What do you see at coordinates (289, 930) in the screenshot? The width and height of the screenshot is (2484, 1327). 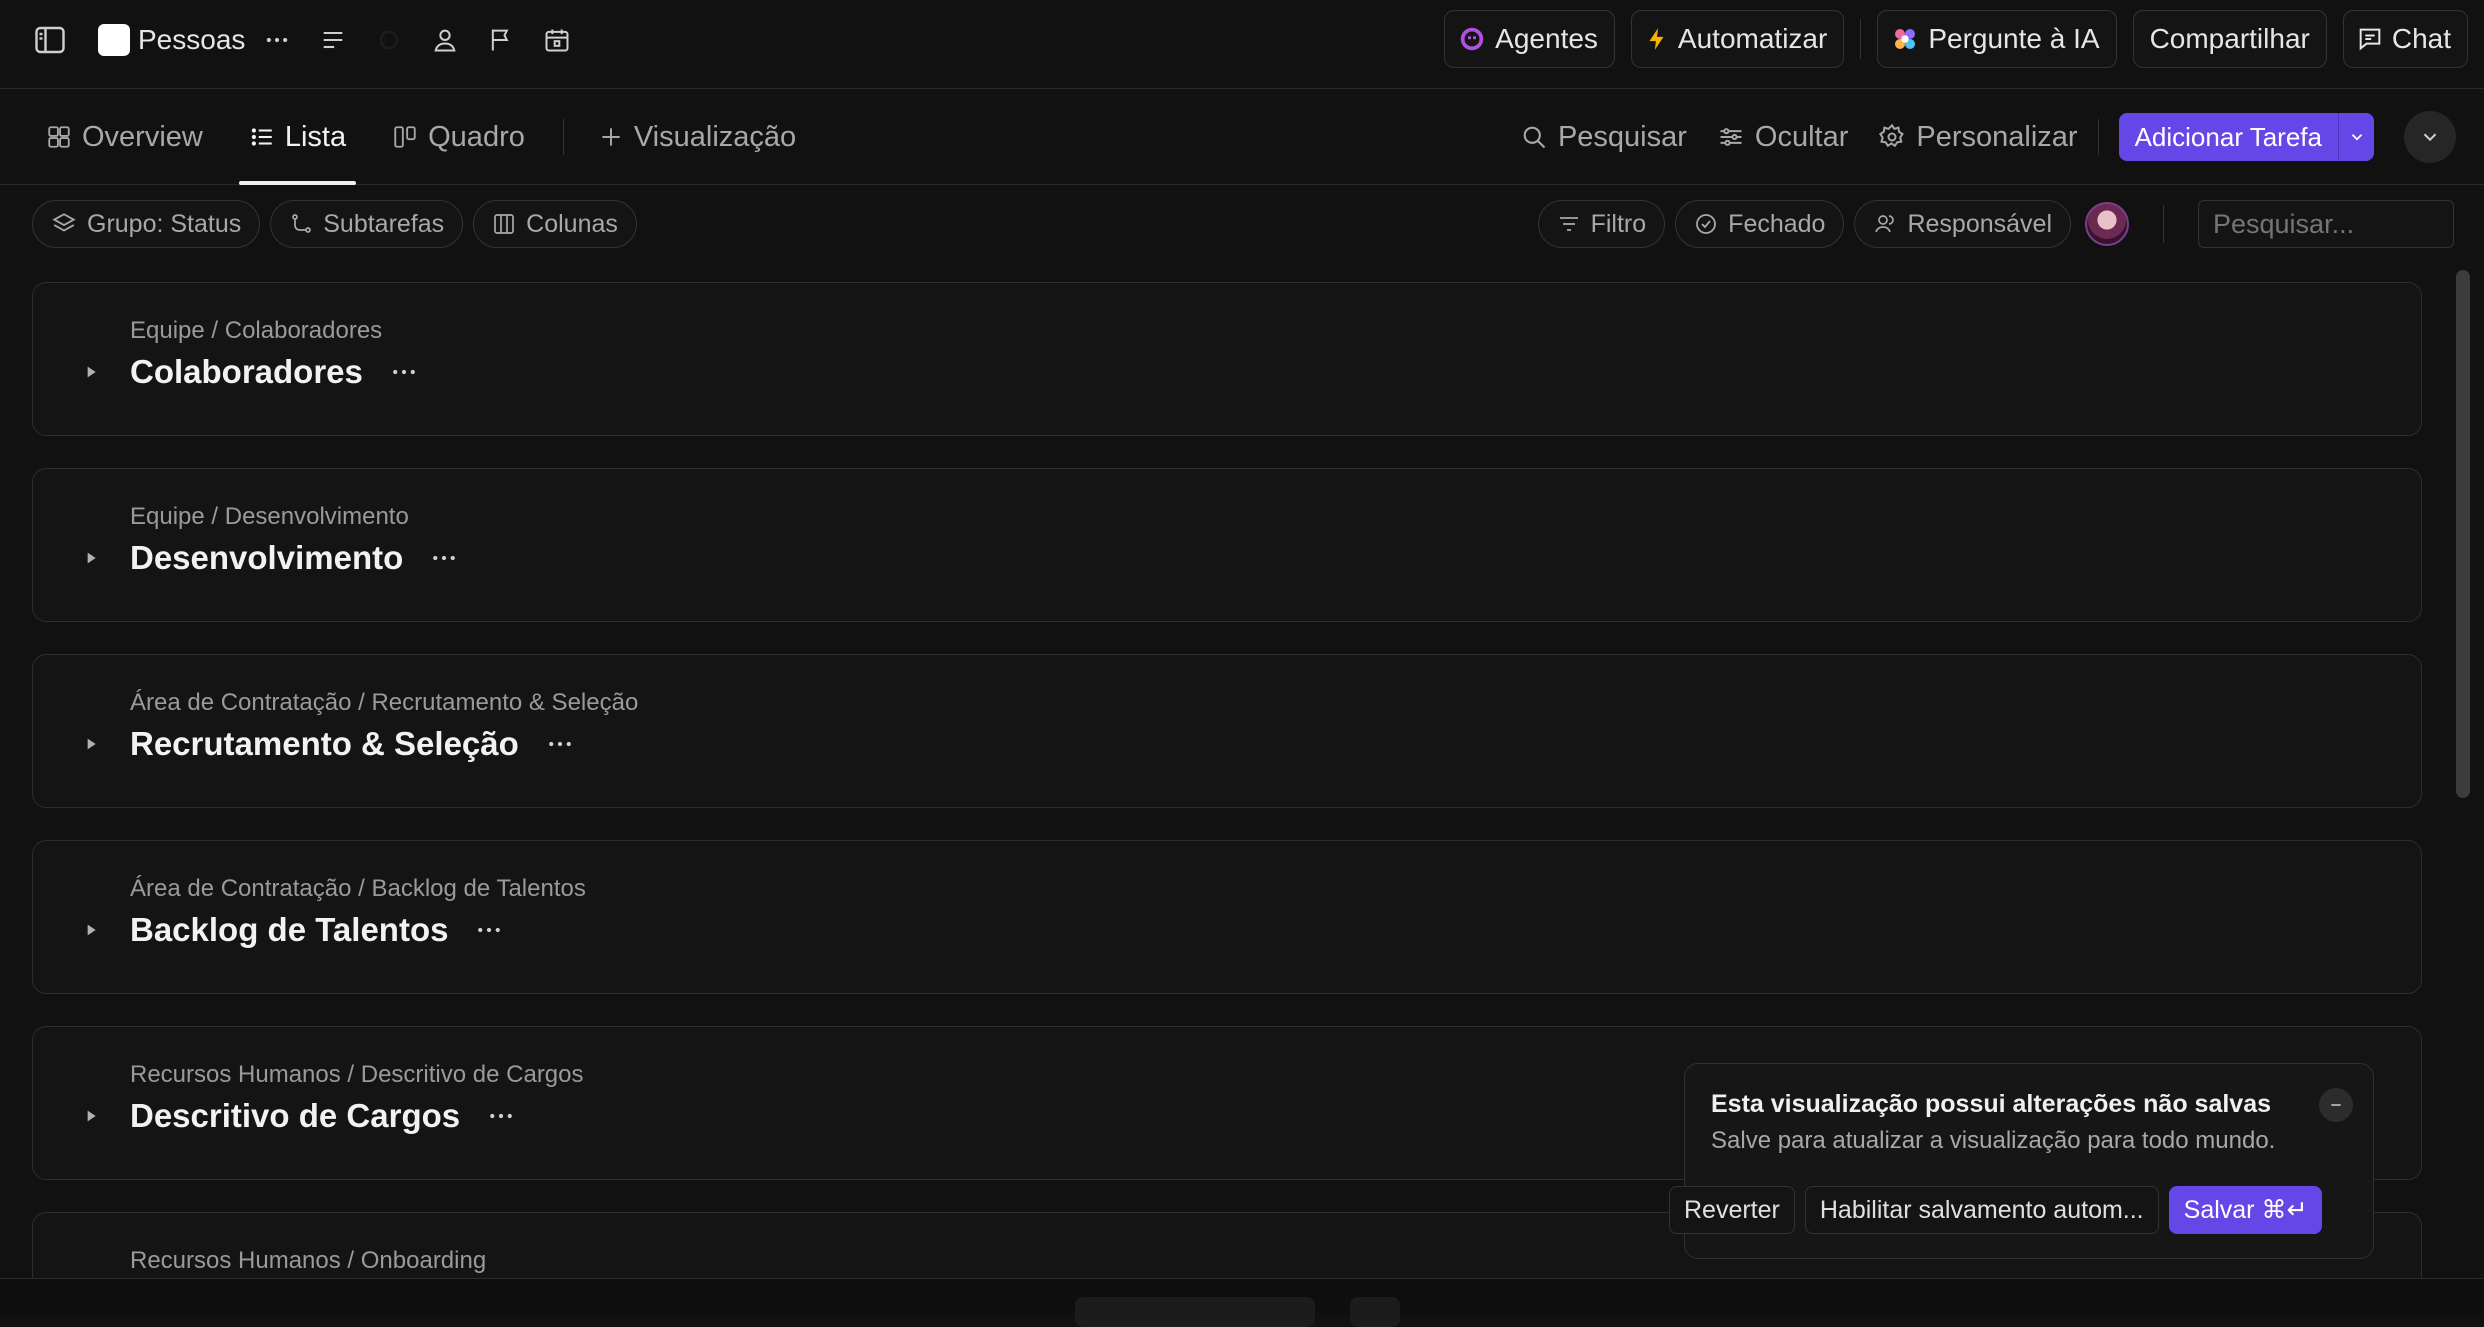 I see `group-title: Backlog de Talentos` at bounding box center [289, 930].